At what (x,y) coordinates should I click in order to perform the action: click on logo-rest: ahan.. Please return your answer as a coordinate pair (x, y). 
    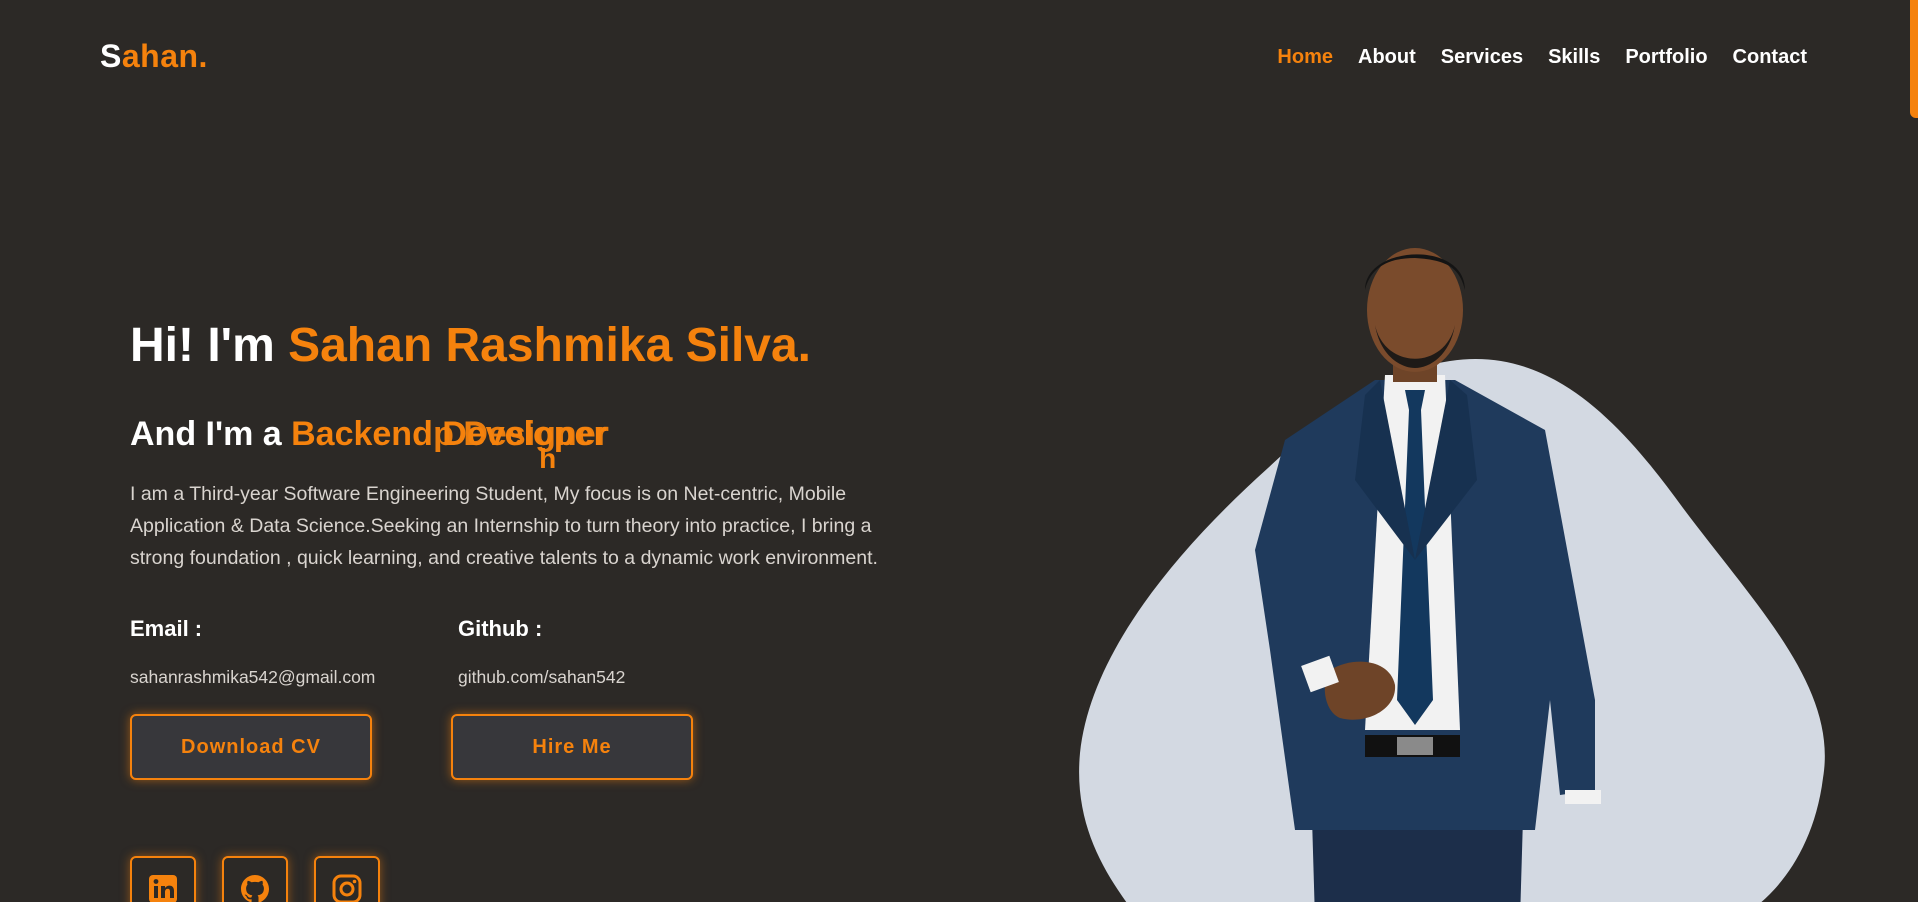
    Looking at the image, I should click on (164, 56).